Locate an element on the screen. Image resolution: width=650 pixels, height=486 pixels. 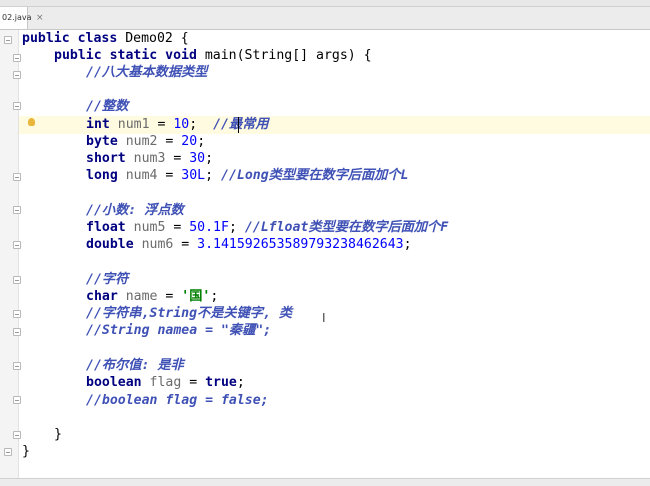
code-line: //字符 is located at coordinates (107, 279).